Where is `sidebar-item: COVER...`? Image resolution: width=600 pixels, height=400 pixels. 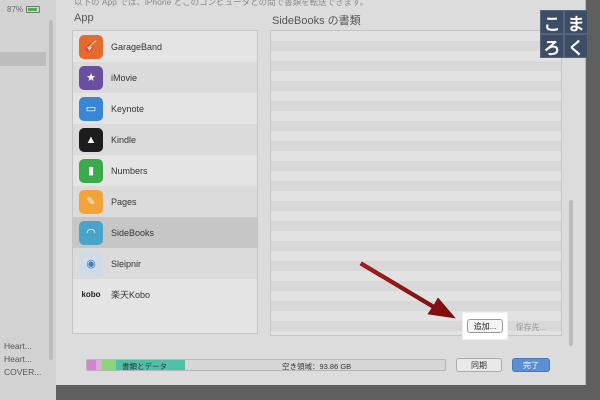 sidebar-item: COVER... is located at coordinates (22, 372).